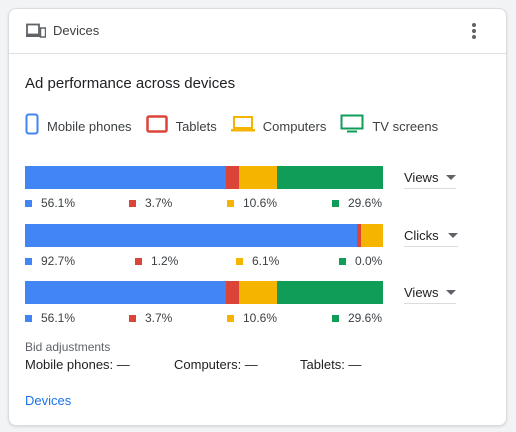 The width and height of the screenshot is (516, 432). What do you see at coordinates (156, 126) in the screenshot?
I see `tablet-icon` at bounding box center [156, 126].